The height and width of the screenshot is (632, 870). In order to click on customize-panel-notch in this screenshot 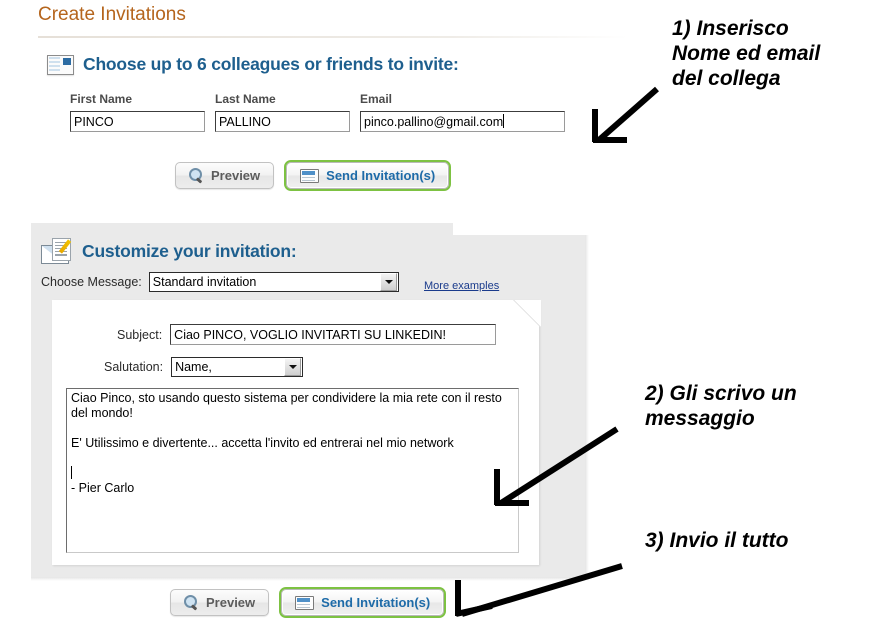, I will do `click(519, 229)`.